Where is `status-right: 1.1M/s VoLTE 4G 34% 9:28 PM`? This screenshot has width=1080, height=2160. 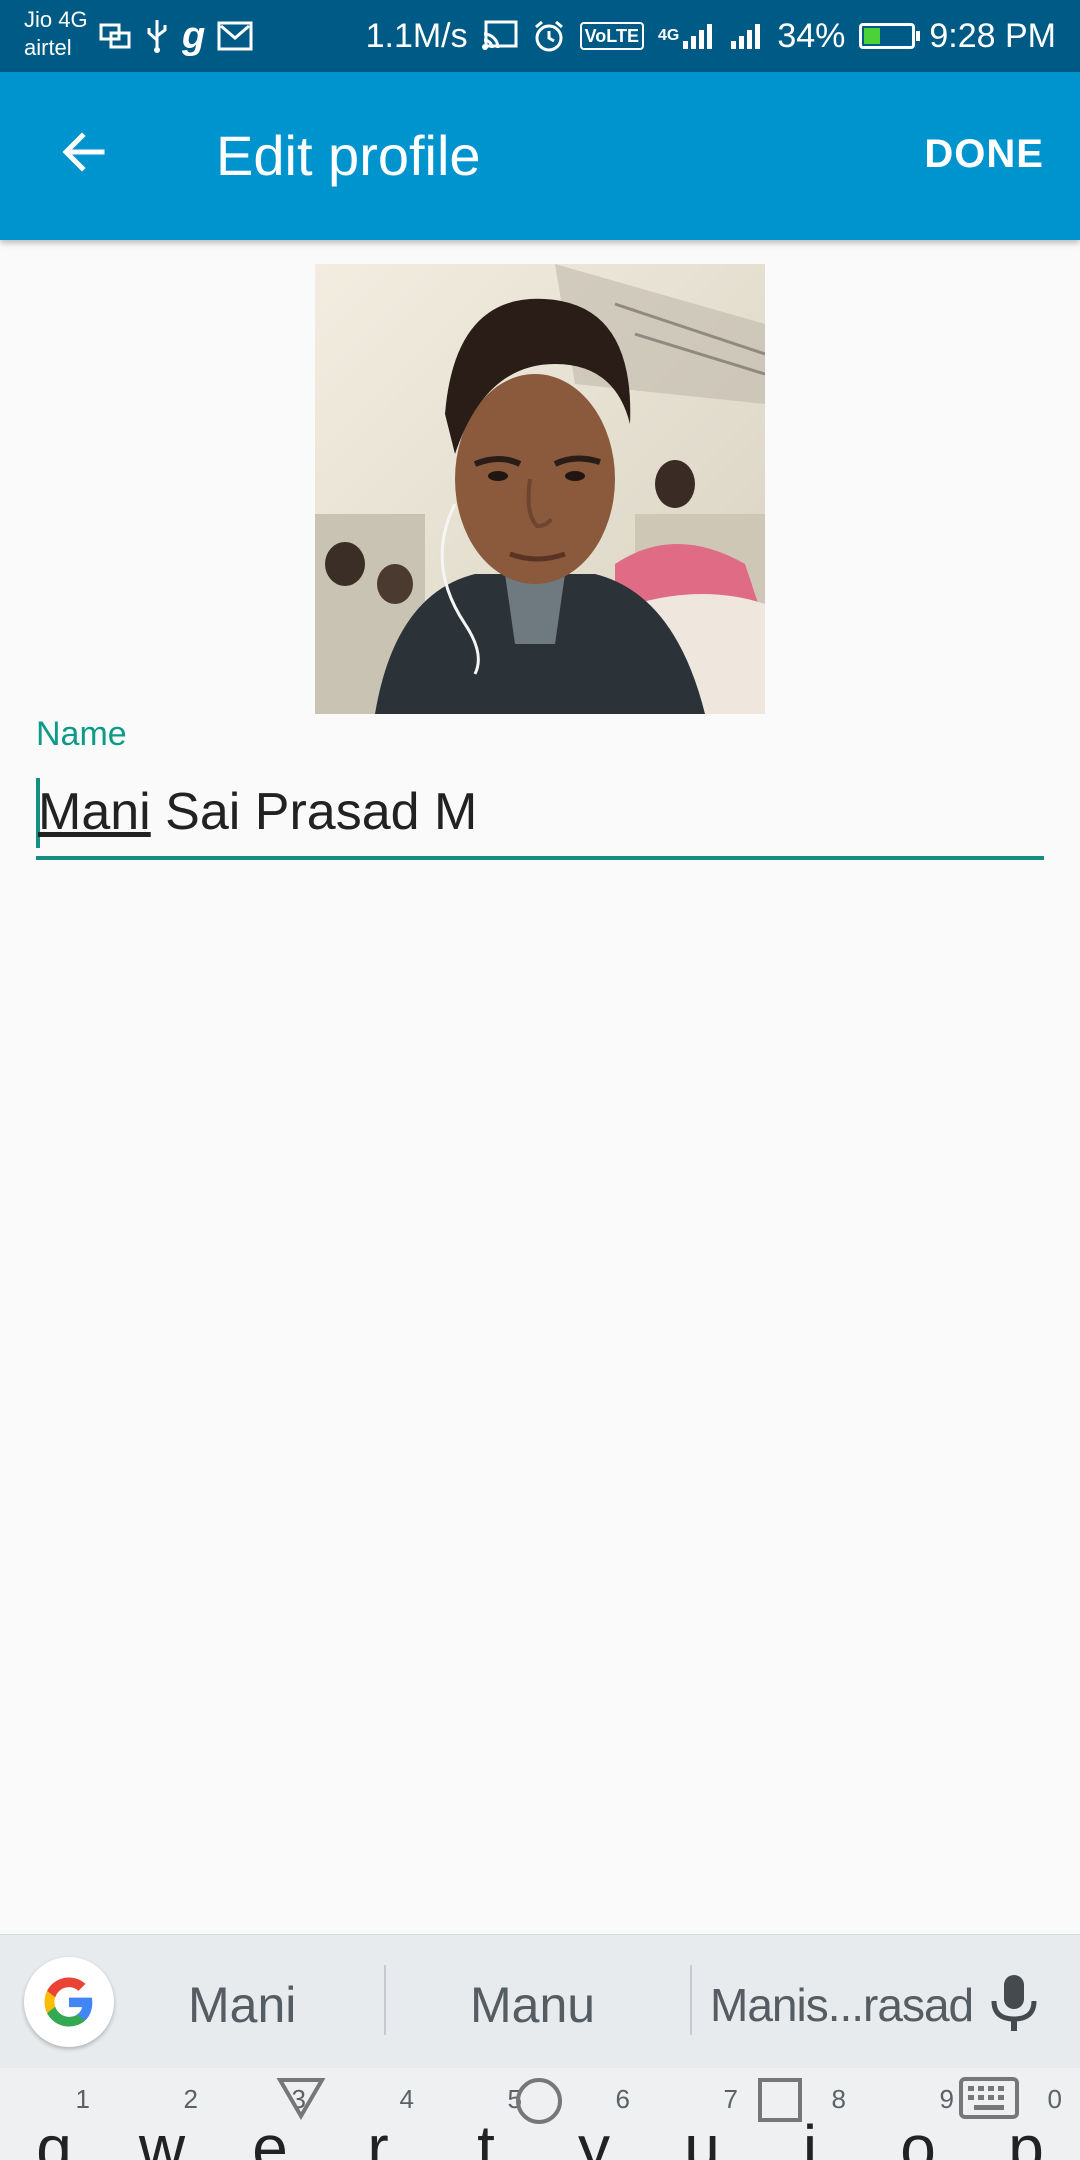
status-right: 1.1M/s VoLTE 4G 34% 9:28 PM is located at coordinates (711, 36).